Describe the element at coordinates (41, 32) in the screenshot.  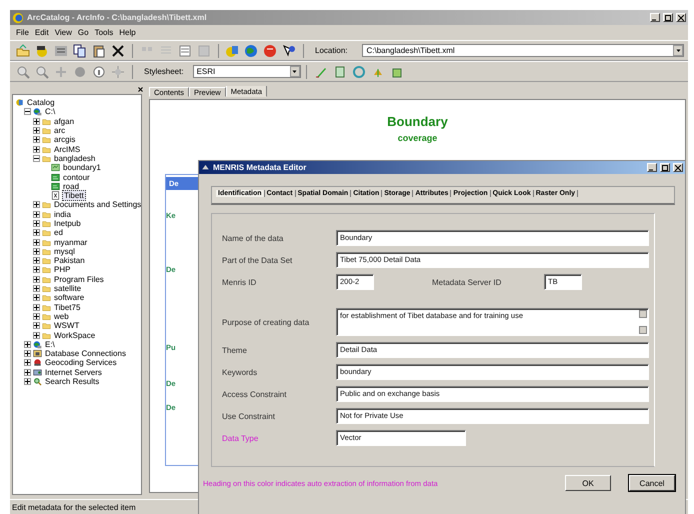
I see `menu-item: Edit` at that location.